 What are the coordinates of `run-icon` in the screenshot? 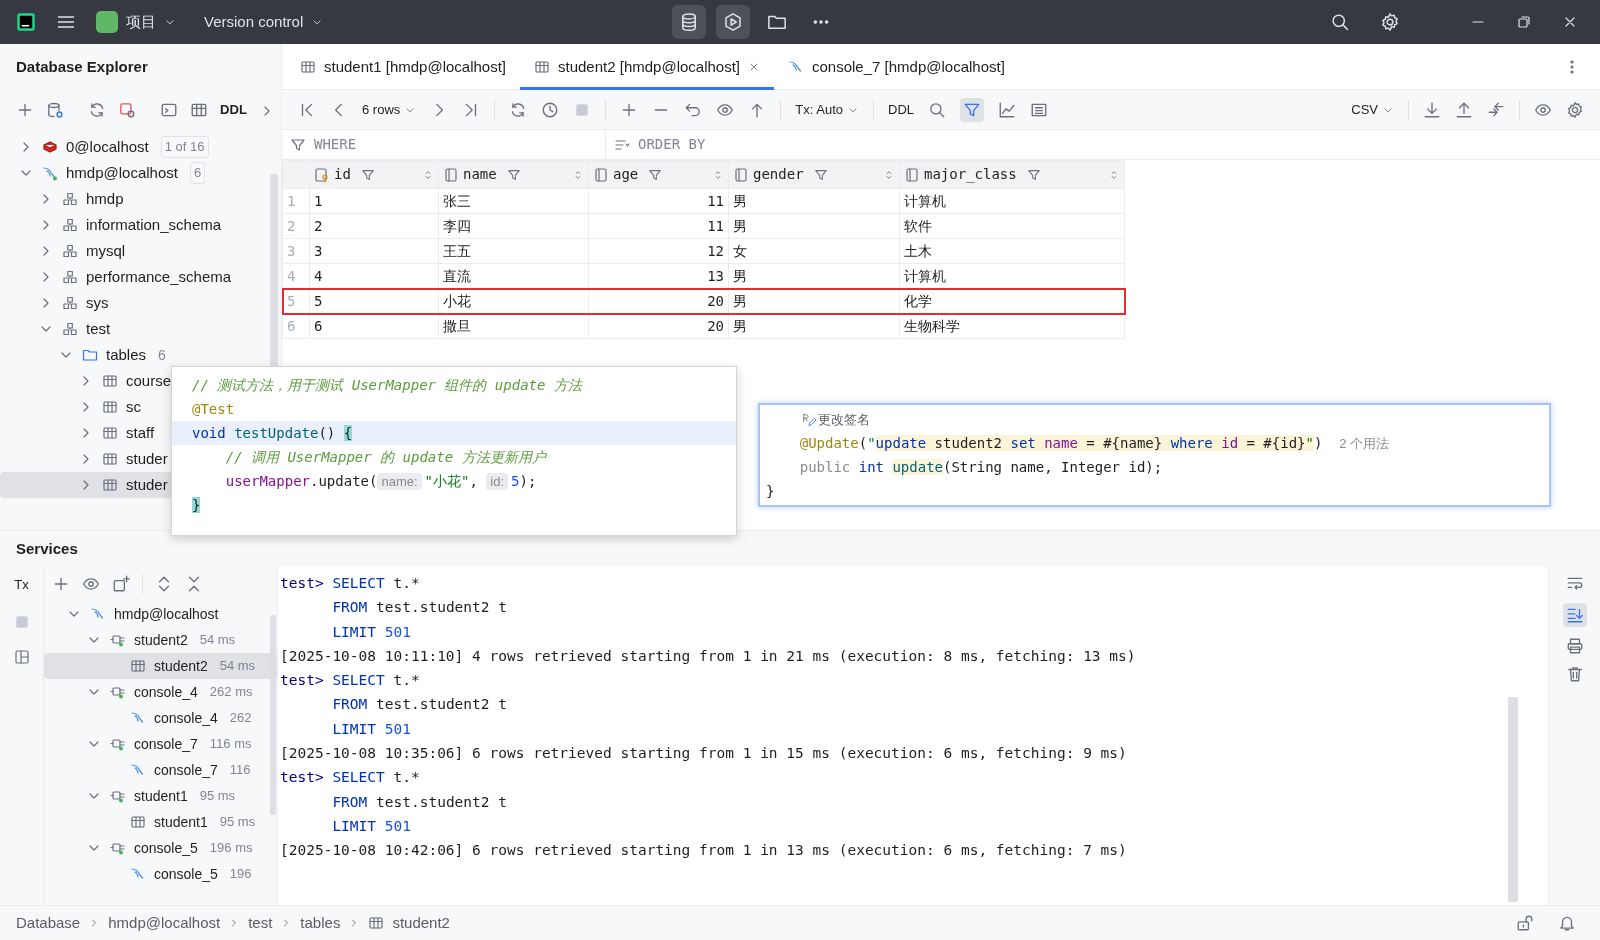 It's located at (733, 22).